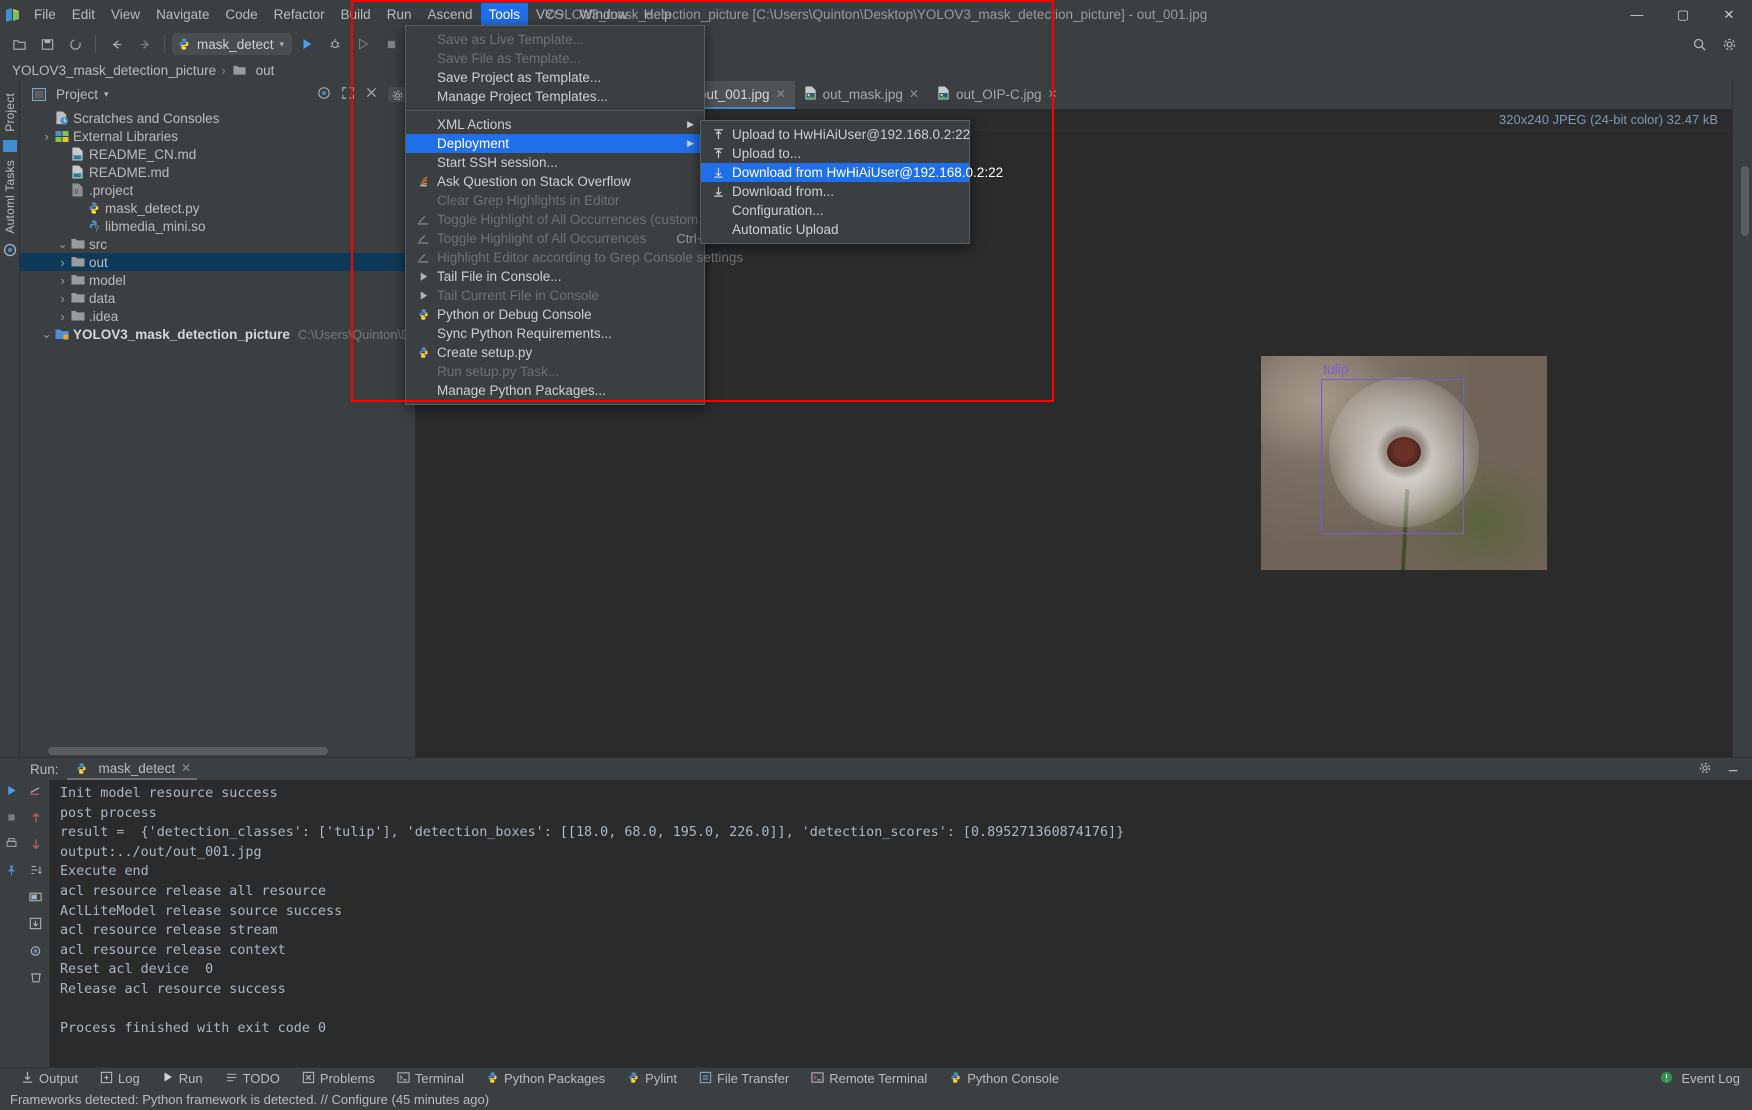 The height and width of the screenshot is (1110, 1752). I want to click on rerun-icon, so click(11, 792).